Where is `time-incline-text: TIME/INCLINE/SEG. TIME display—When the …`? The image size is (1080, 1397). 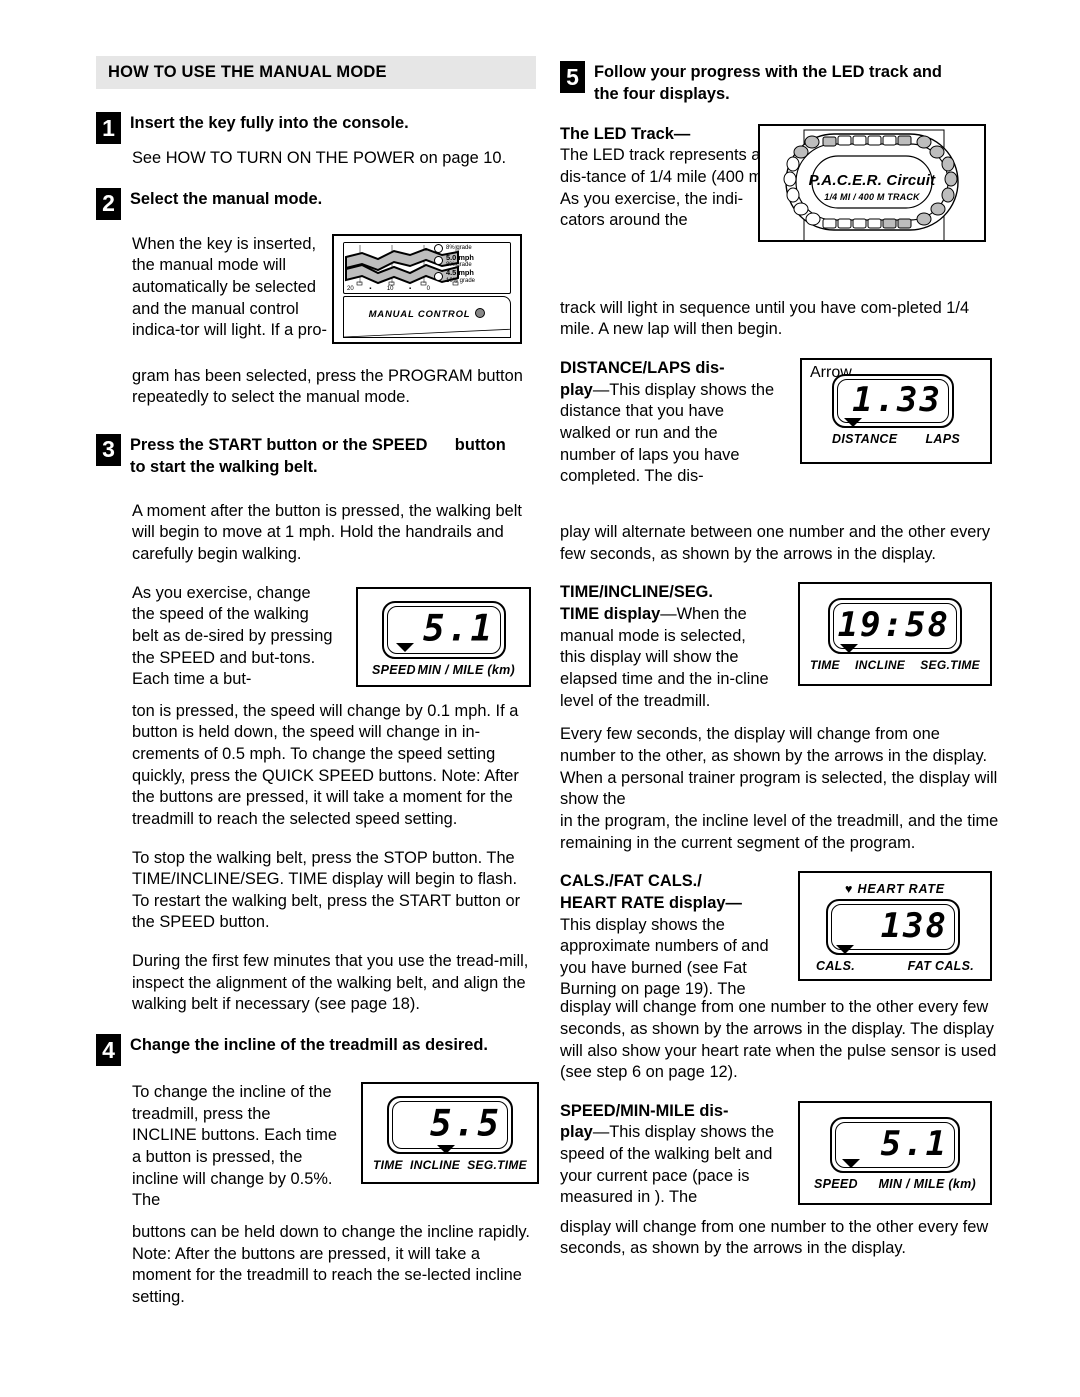
time-incline-text: TIME/INCLINE/SEG. TIME display—When the … is located at coordinates (667, 647).